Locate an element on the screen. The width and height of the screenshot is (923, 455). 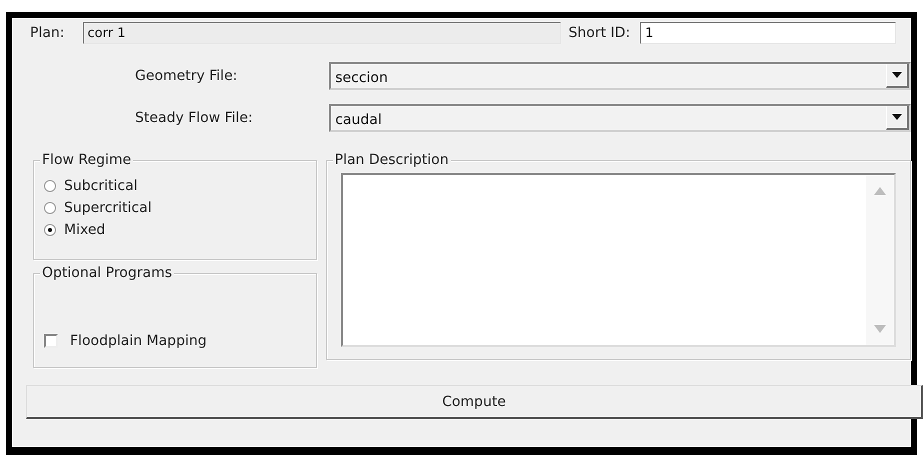
scroll-up-icon is located at coordinates (880, 191).